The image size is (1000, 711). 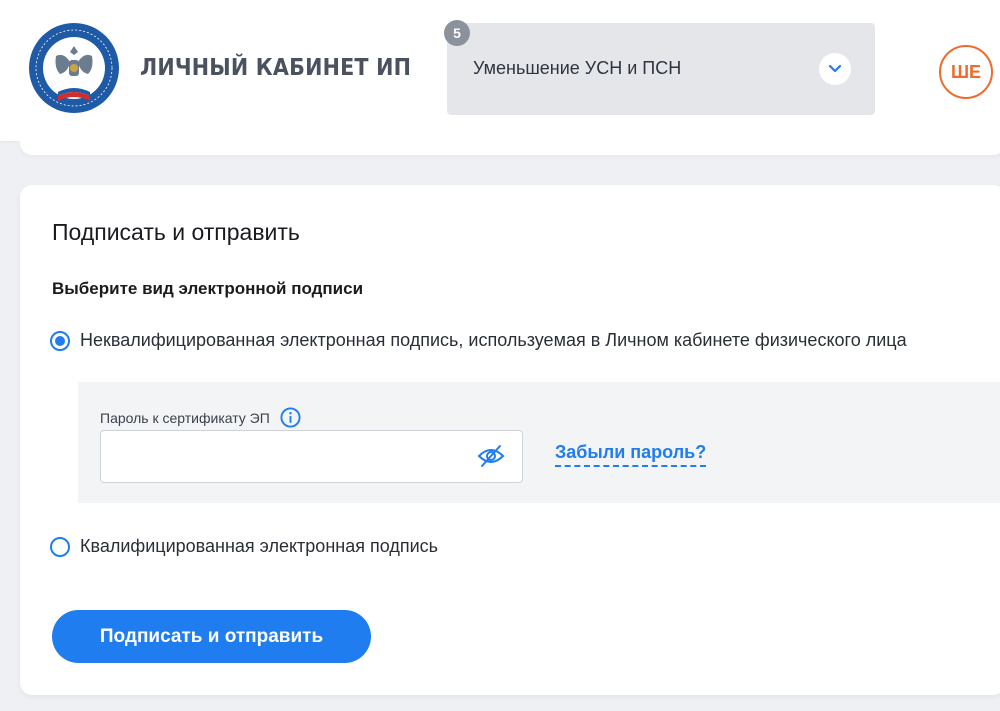 I want to click on forgot-password-link: Забыли пароль?, so click(x=631, y=454).